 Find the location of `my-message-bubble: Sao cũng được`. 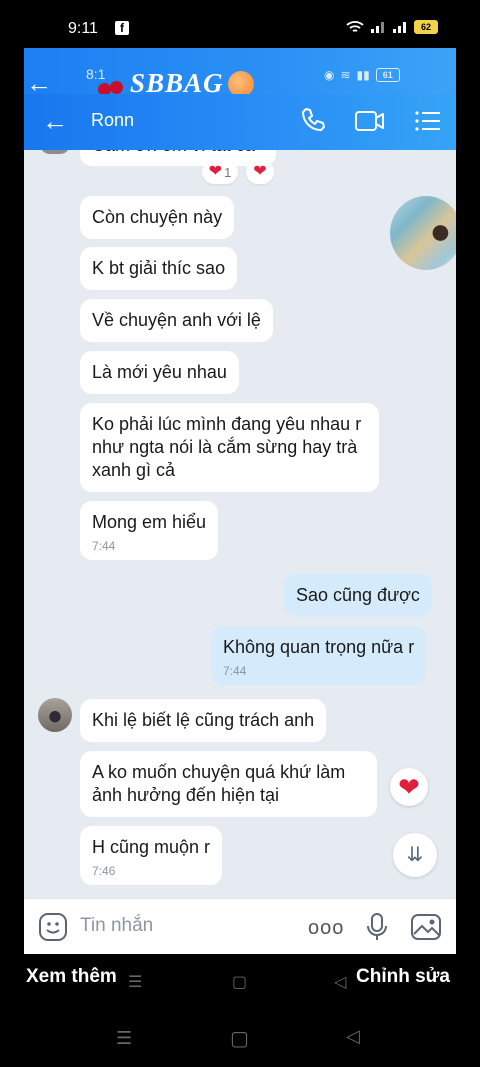

my-message-bubble: Sao cũng được is located at coordinates (358, 595).